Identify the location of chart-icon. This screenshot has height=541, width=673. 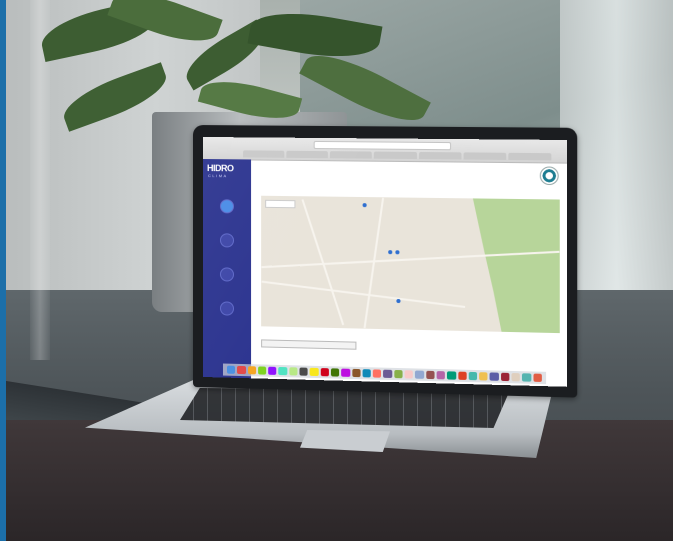
(226, 240).